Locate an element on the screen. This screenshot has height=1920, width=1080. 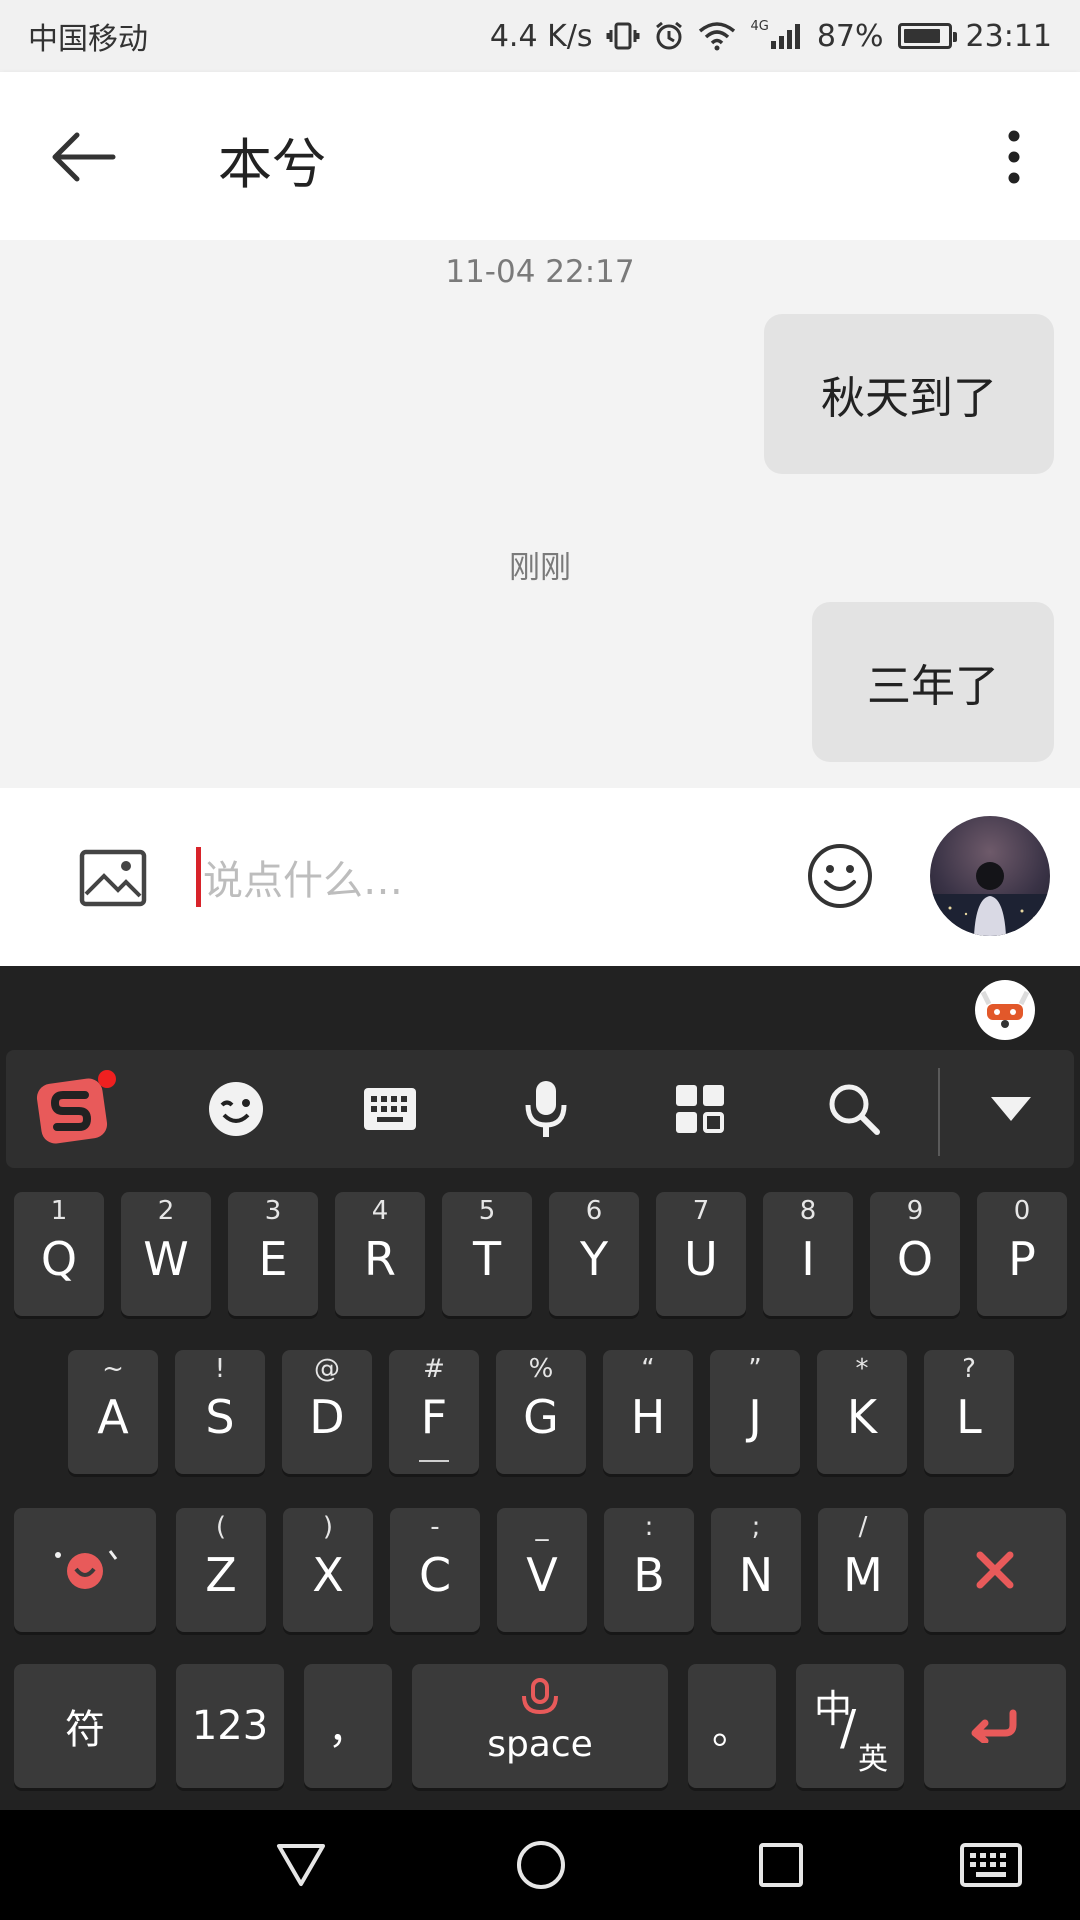
comma-key: ， is located at coordinates (348, 1726).